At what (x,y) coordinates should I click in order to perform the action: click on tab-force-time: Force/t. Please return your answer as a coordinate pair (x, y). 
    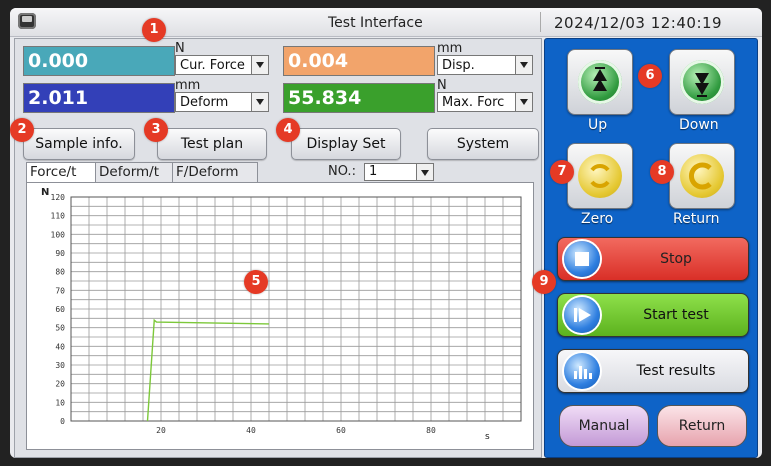
    Looking at the image, I should click on (61, 172).